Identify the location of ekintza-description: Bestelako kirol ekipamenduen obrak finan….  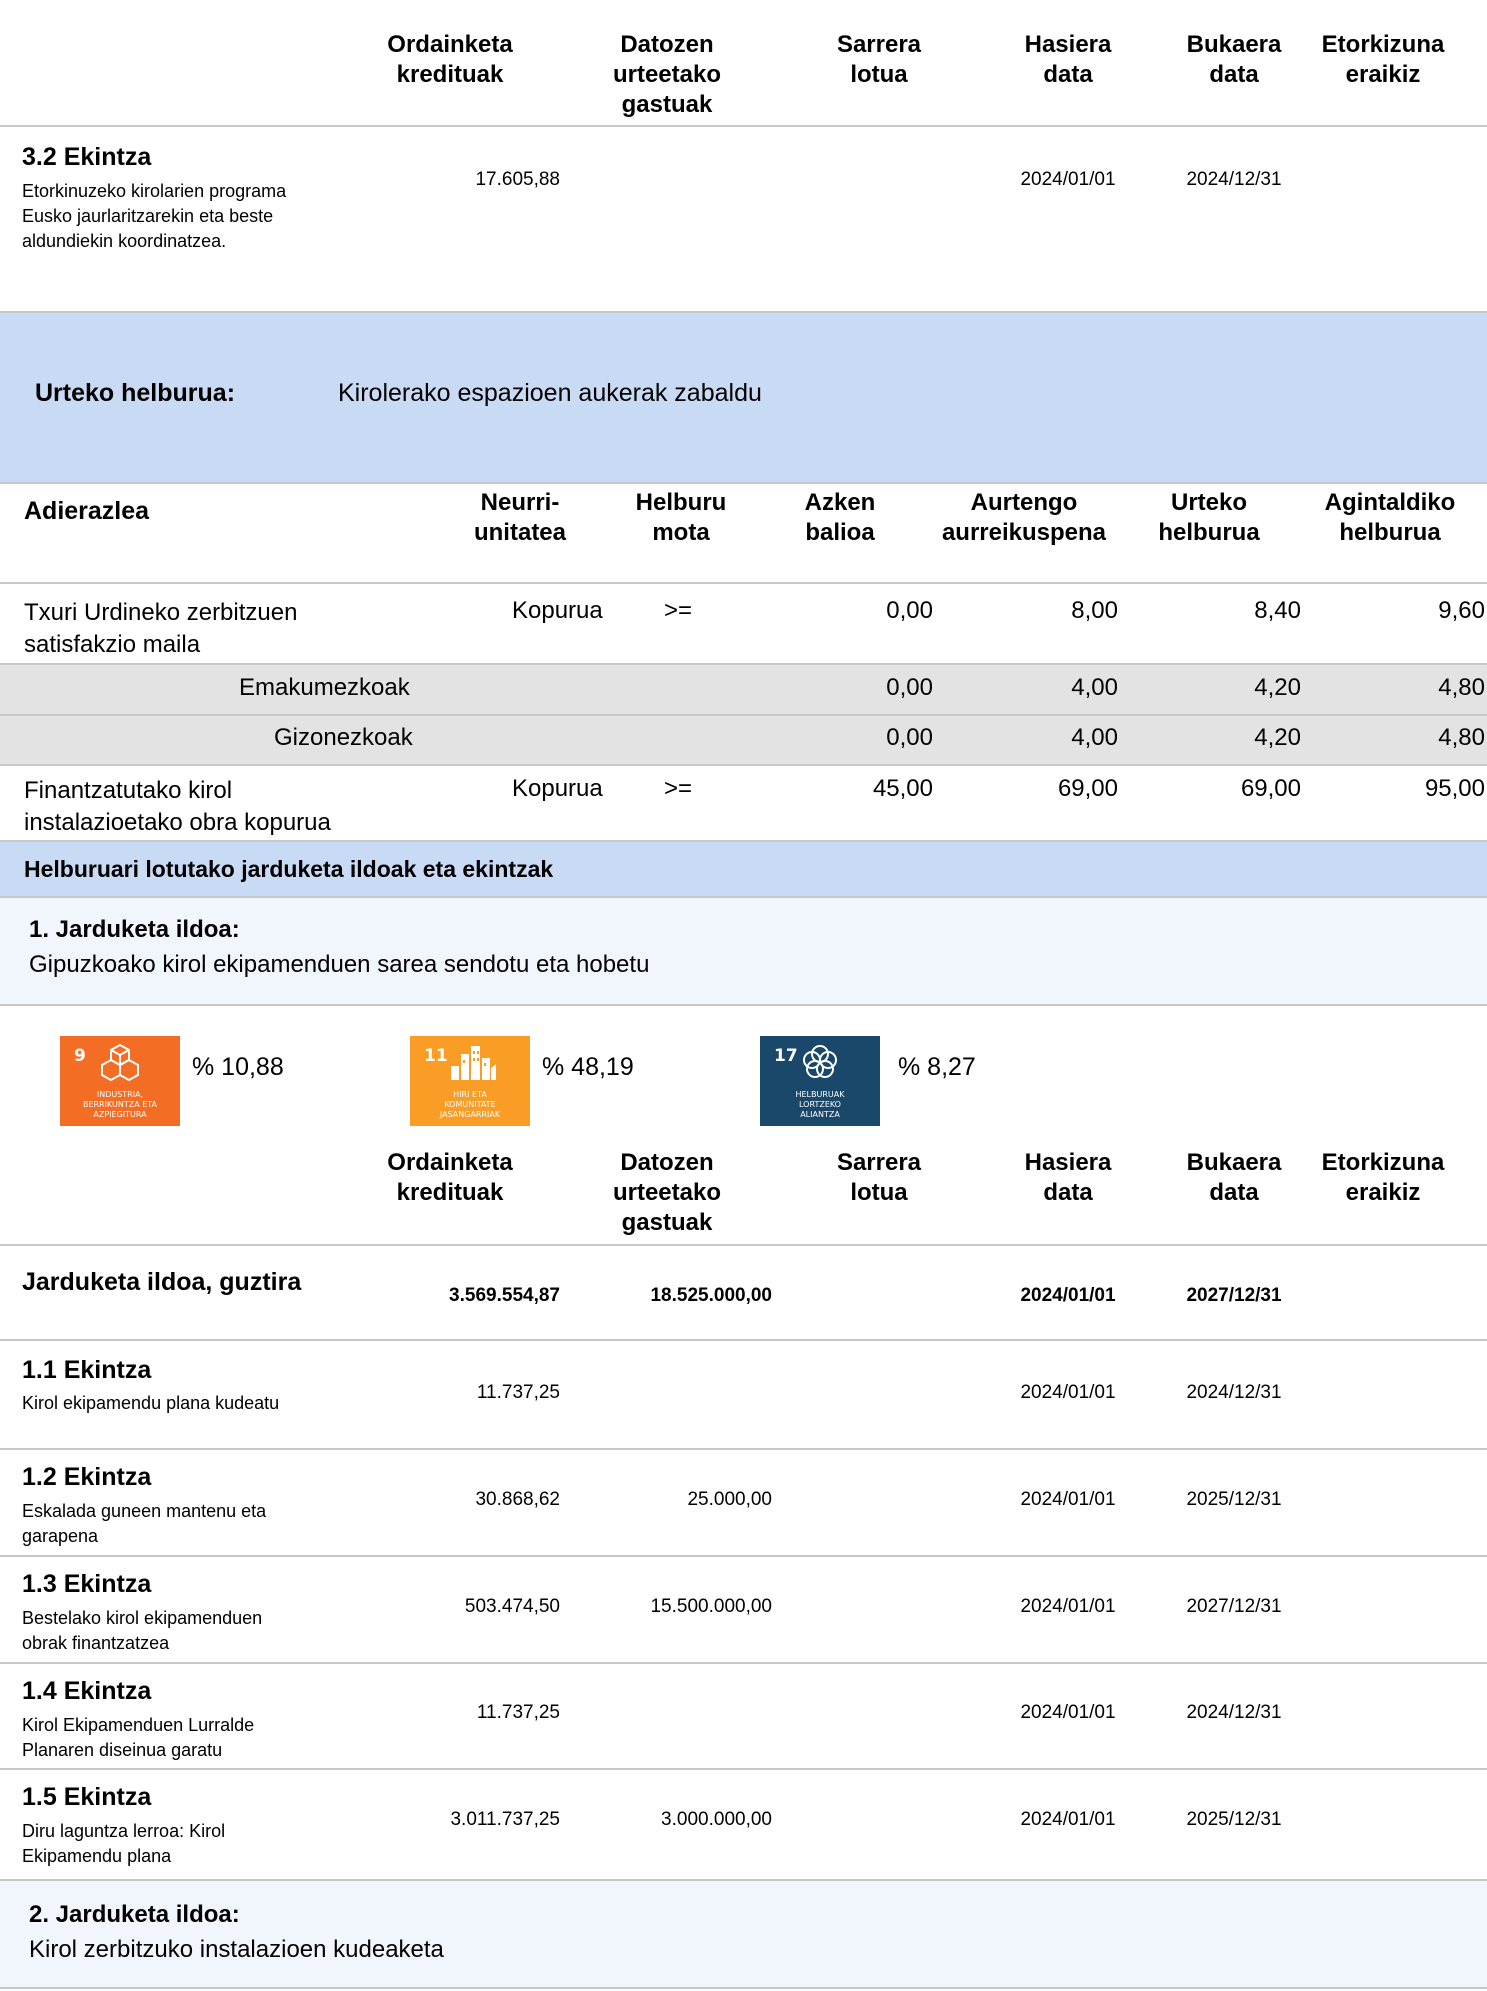
(142, 1630).